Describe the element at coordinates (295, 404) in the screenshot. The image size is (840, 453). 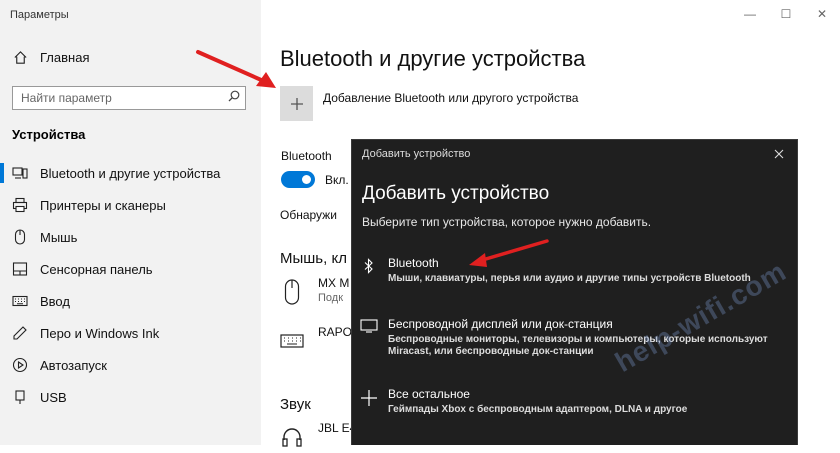
I see `section-sound: Звук` at that location.